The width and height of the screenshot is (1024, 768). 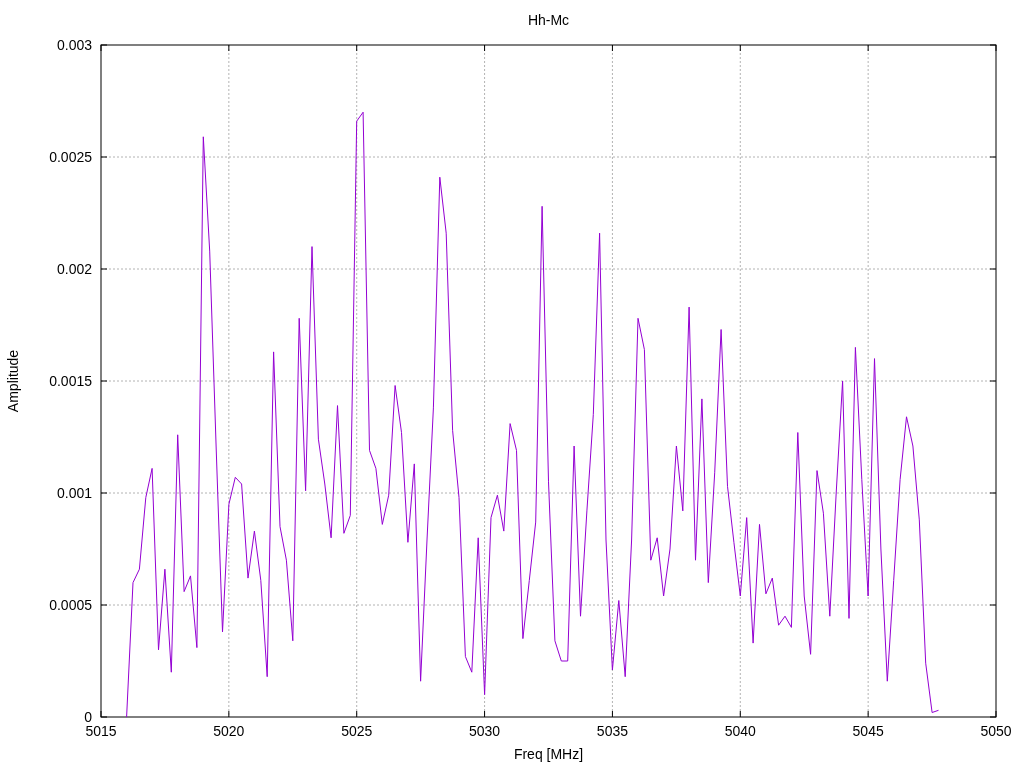 What do you see at coordinates (229, 731) in the screenshot?
I see `x-tick-label: 5020` at bounding box center [229, 731].